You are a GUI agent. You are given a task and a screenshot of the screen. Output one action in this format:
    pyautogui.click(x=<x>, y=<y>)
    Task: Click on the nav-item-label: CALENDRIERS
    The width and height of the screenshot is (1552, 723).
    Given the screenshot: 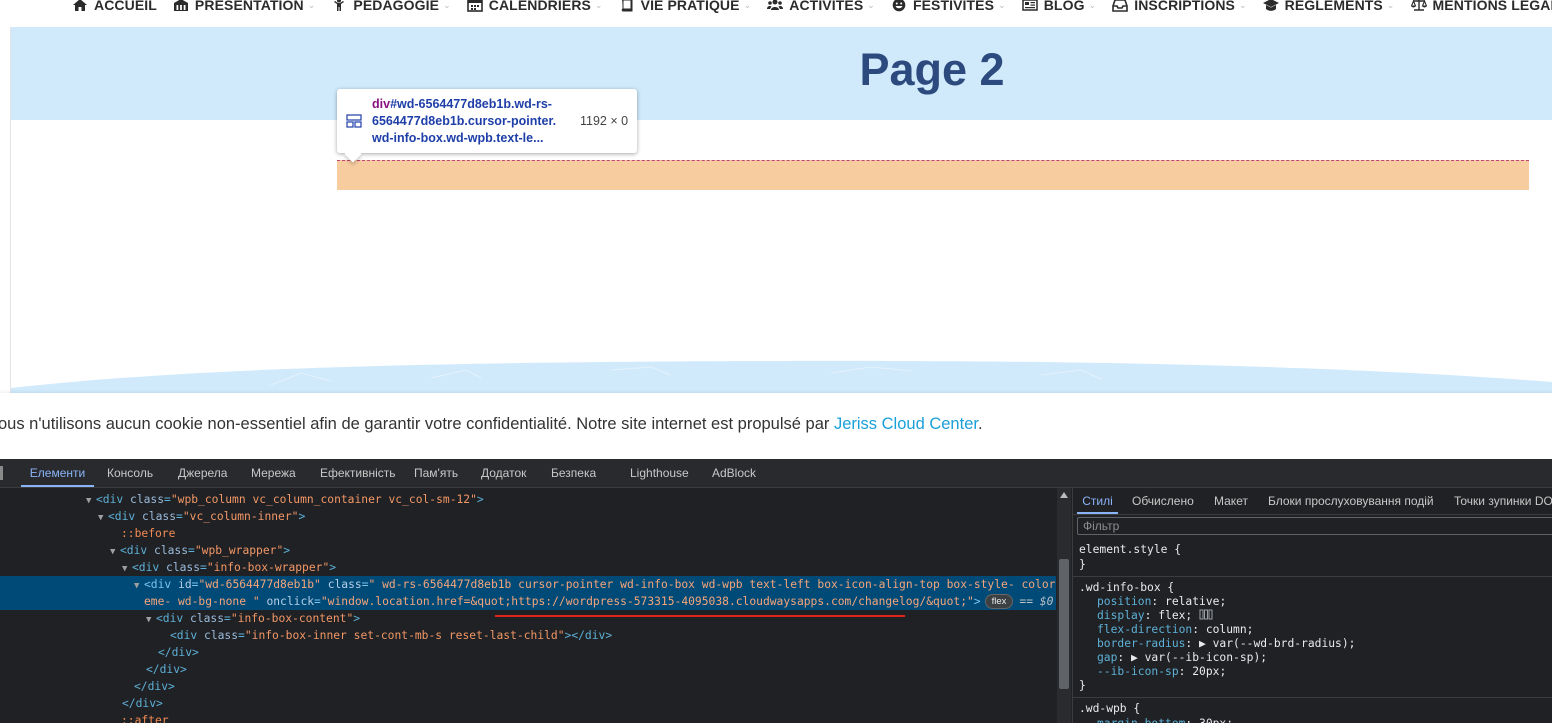 What is the action you would take?
    pyautogui.click(x=539, y=6)
    